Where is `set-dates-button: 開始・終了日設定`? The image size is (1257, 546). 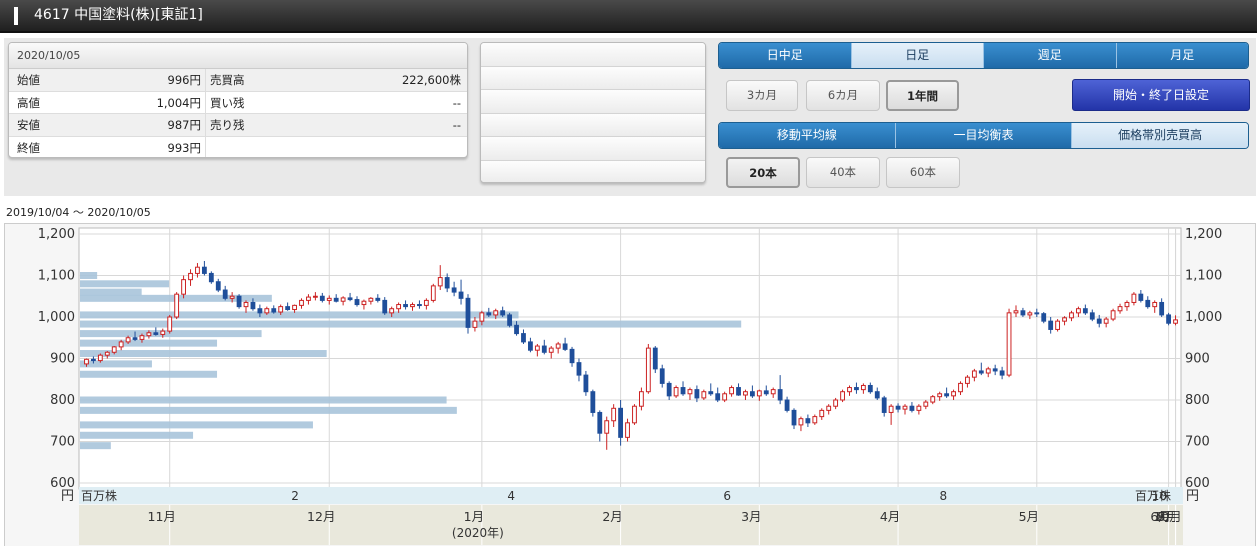
set-dates-button: 開始・終了日設定 is located at coordinates (1161, 95).